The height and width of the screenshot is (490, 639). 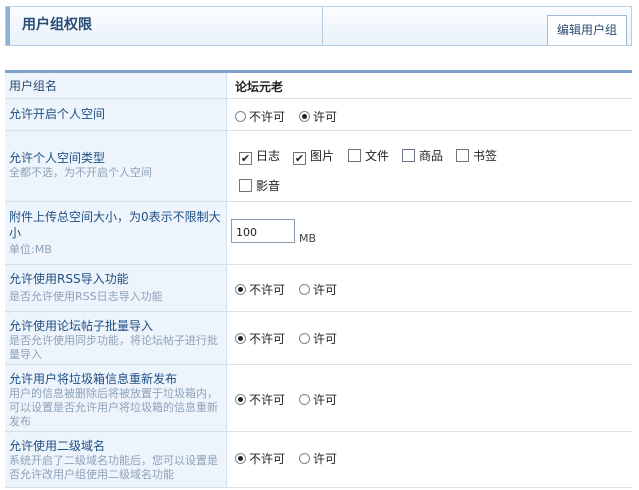 I want to click on table-row: 附件上传总空间大小，为0表示不限制大小 单位:MB MB, so click(x=318, y=233).